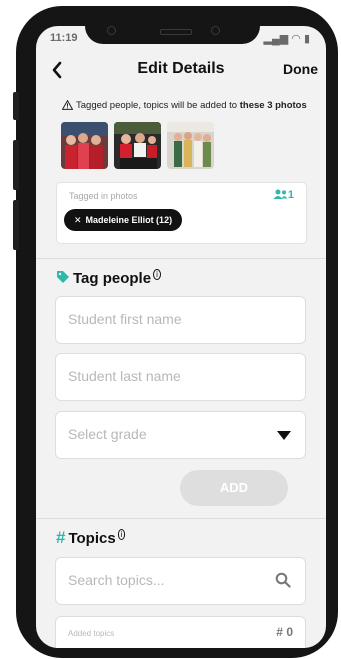 This screenshot has width=341, height=659. Describe the element at coordinates (91, 633) in the screenshot. I see `added-topics-label: Added topics` at that location.